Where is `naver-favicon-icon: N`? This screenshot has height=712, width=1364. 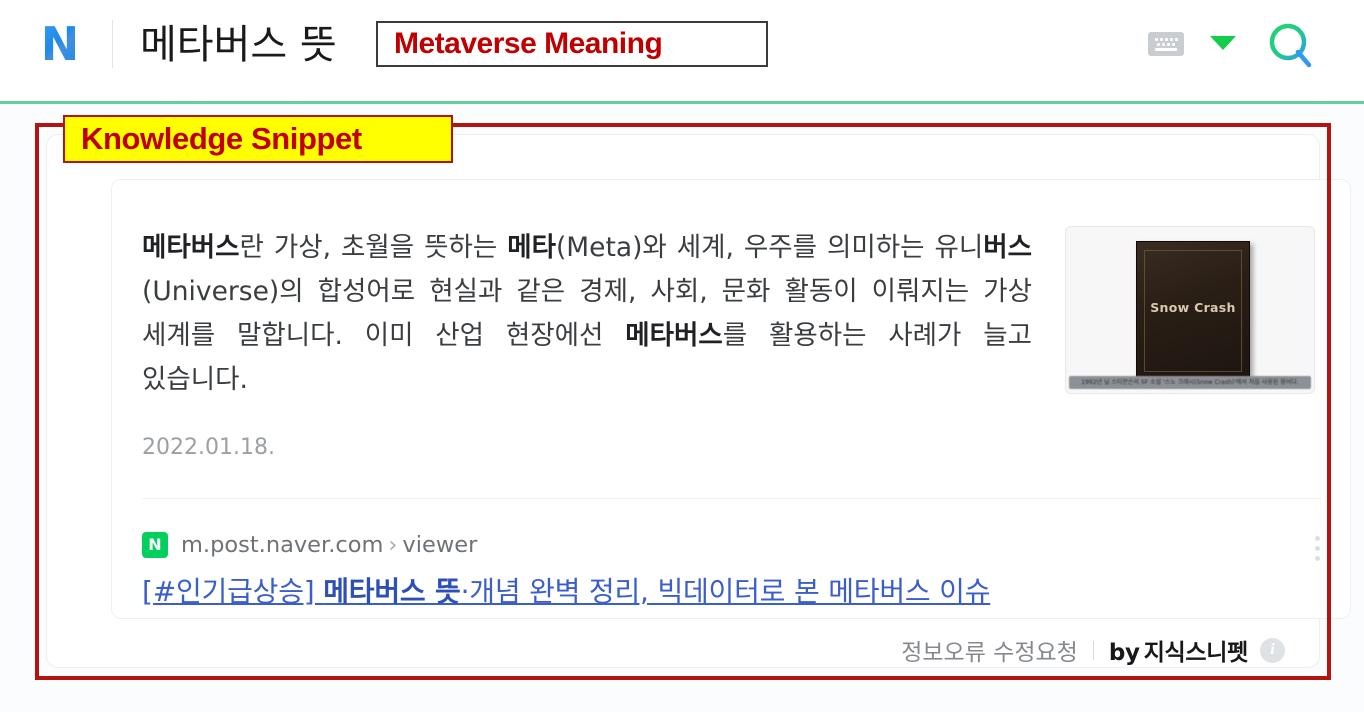 naver-favicon-icon: N is located at coordinates (155, 545).